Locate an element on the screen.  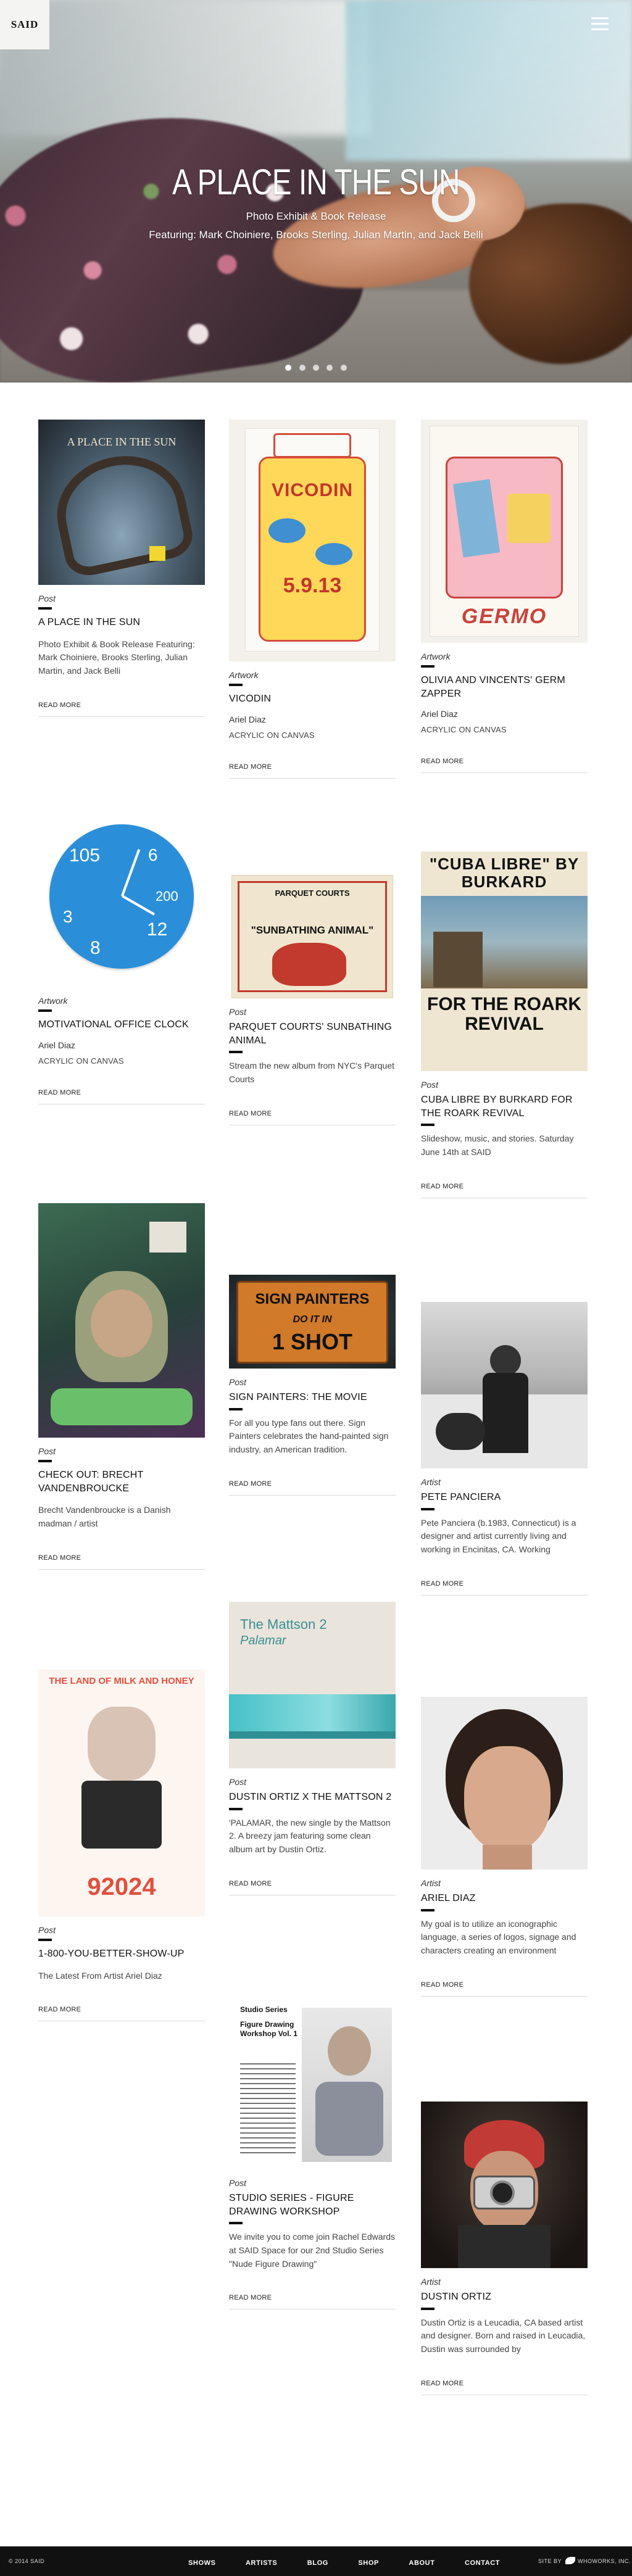
hero-subtitle: Photo Exhibit & Book Release is located at coordinates (316, 216).